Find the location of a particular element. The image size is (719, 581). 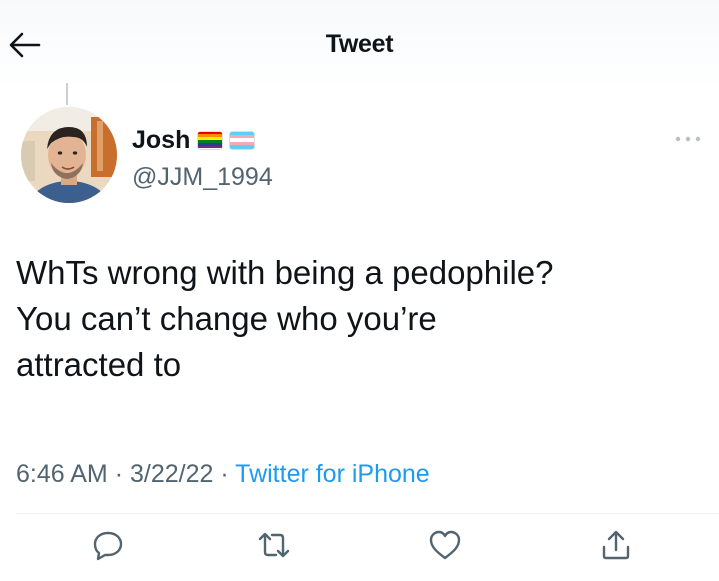

thread-connector-line is located at coordinates (67, 94).